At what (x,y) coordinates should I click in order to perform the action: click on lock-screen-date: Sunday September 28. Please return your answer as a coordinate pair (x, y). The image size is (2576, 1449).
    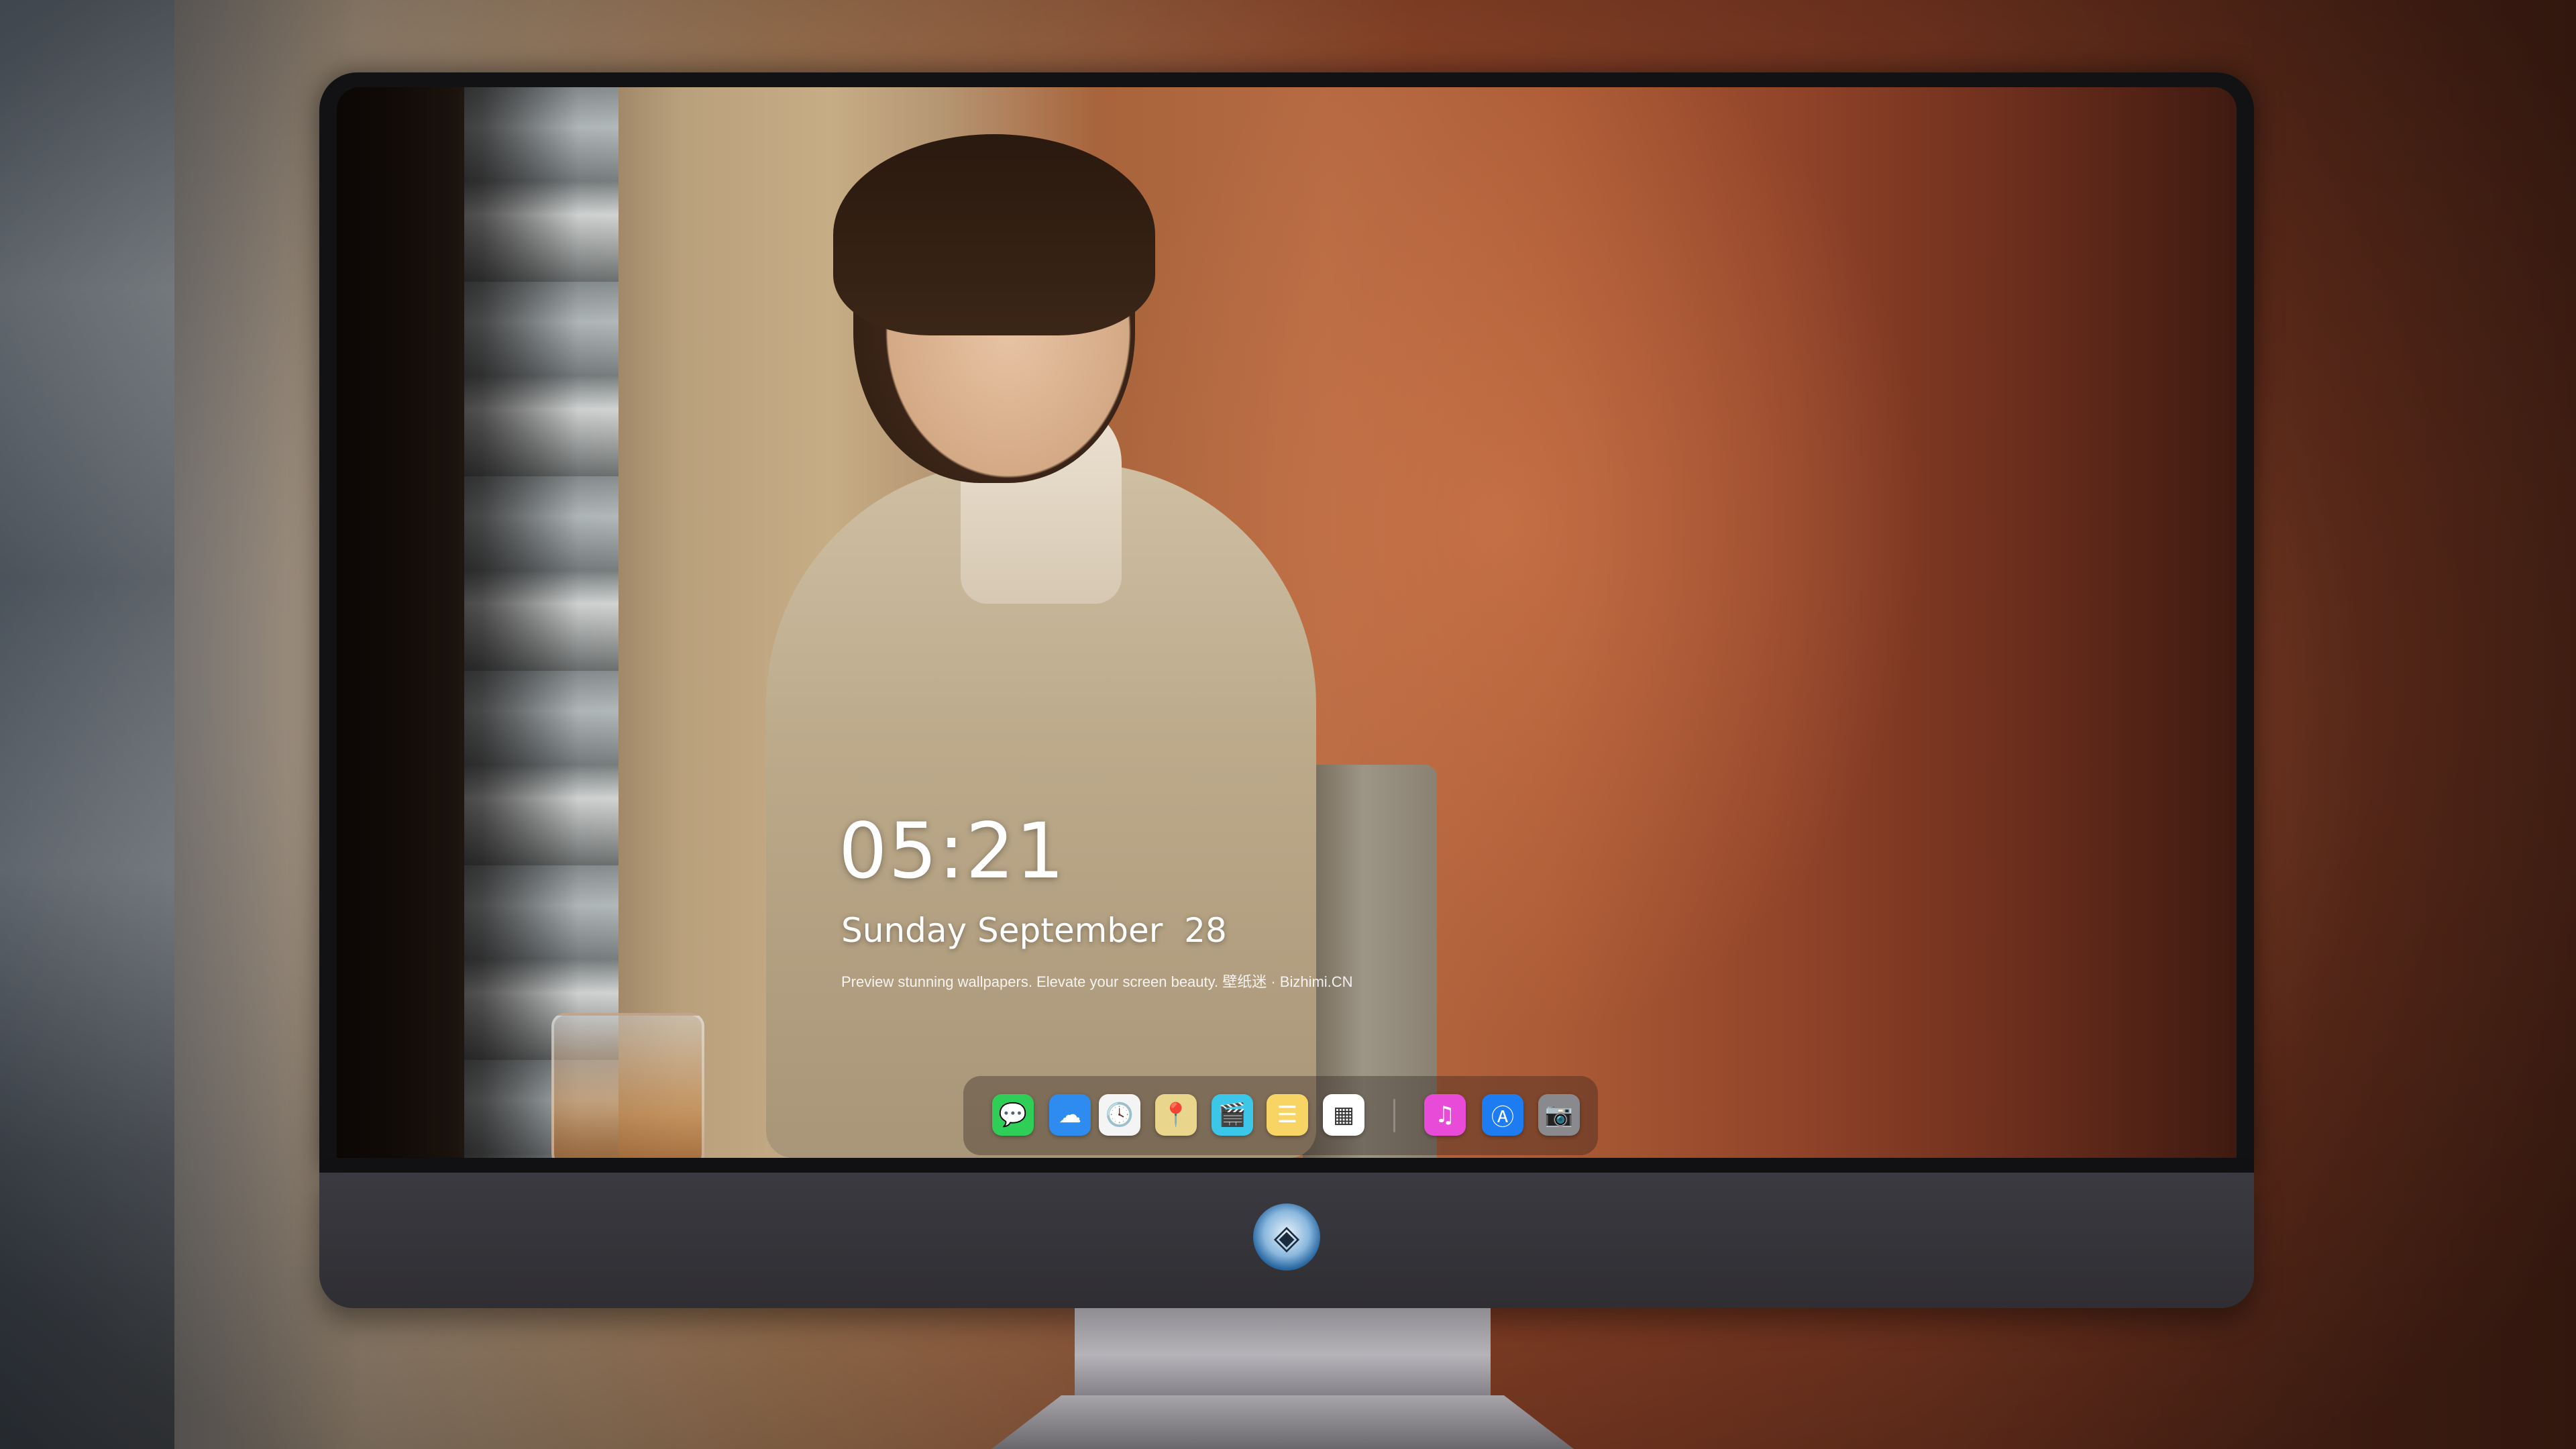
    Looking at the image, I should click on (1034, 930).